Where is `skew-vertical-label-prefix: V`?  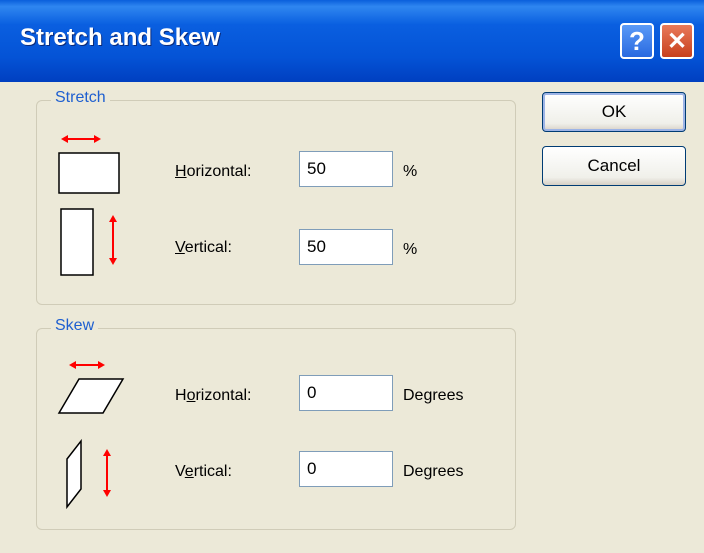 skew-vertical-label-prefix: V is located at coordinates (180, 471).